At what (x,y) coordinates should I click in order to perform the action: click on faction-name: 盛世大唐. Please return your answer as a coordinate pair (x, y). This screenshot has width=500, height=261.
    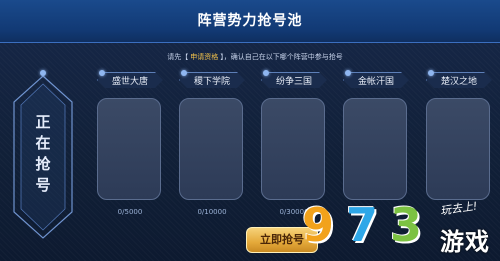
    Looking at the image, I should click on (129, 82).